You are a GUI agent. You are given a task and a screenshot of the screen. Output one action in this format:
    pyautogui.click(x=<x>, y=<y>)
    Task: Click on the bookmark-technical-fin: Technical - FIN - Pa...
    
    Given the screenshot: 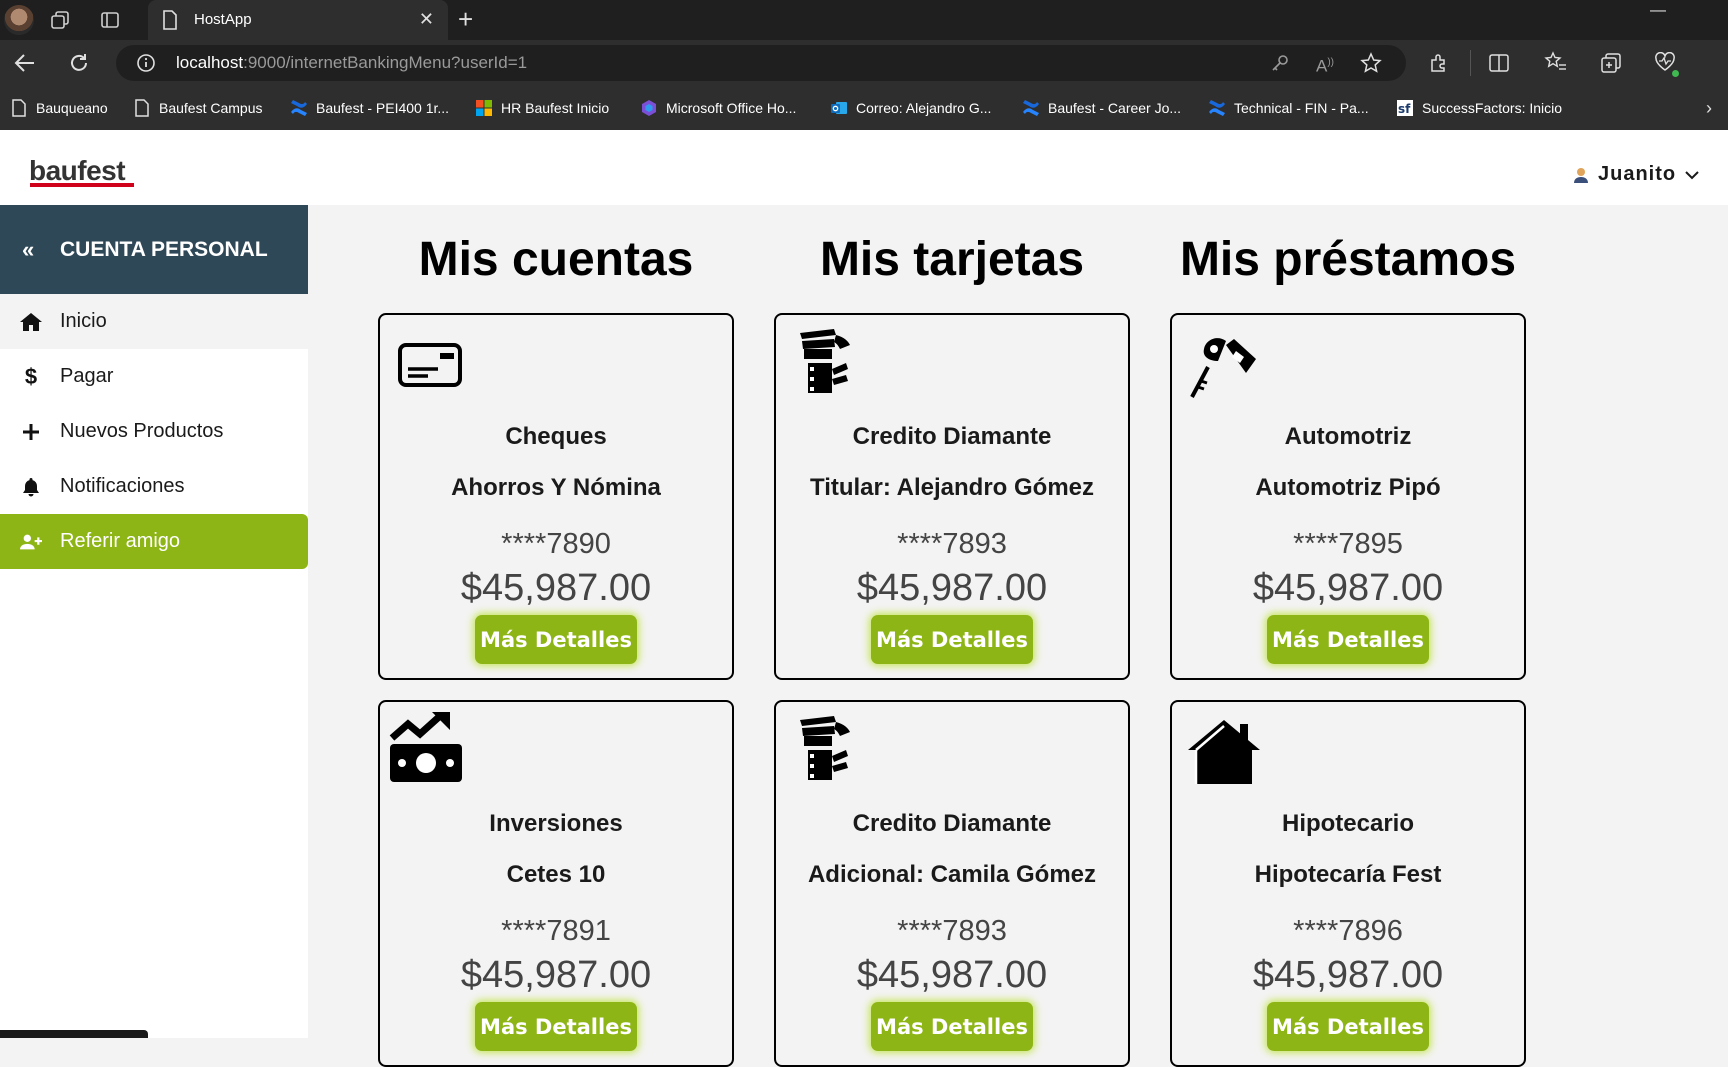 What is the action you would take?
    pyautogui.click(x=1288, y=108)
    